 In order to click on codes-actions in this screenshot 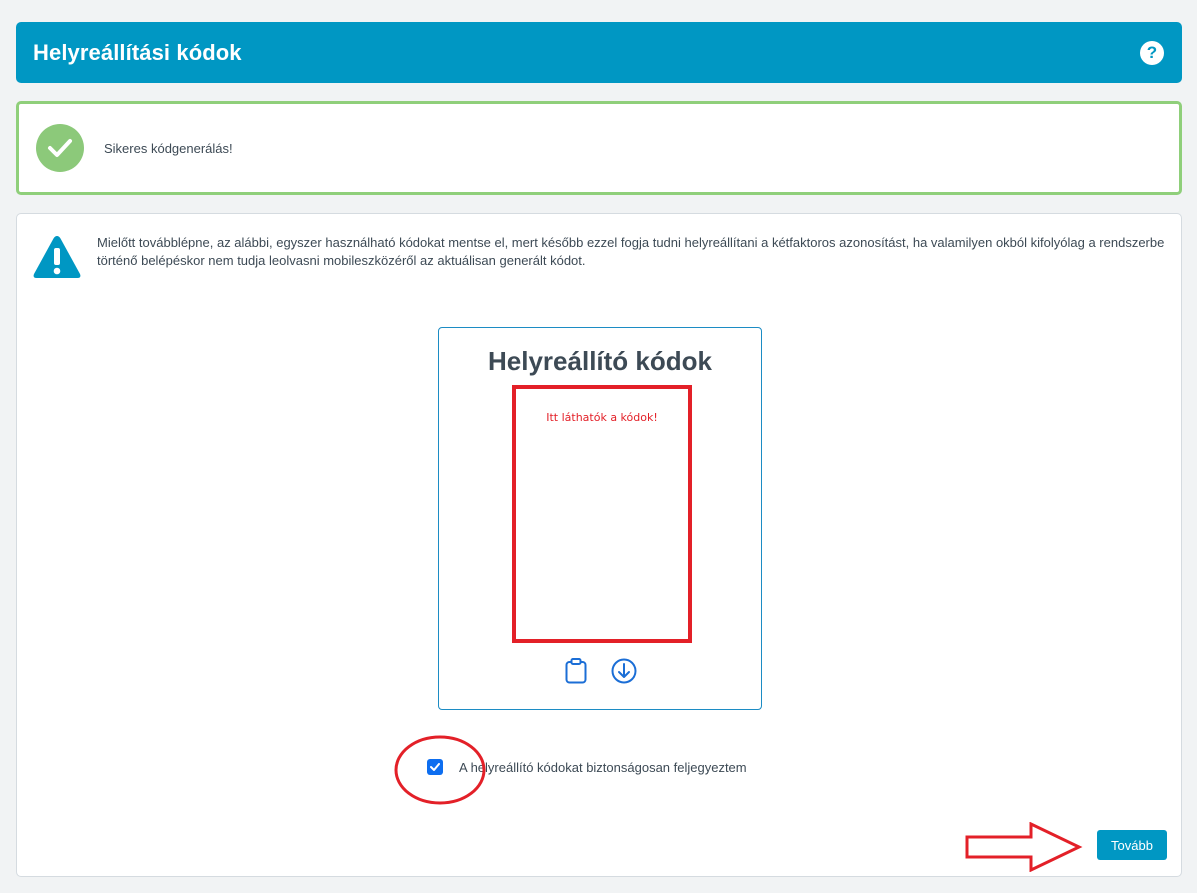, I will do `click(600, 671)`.